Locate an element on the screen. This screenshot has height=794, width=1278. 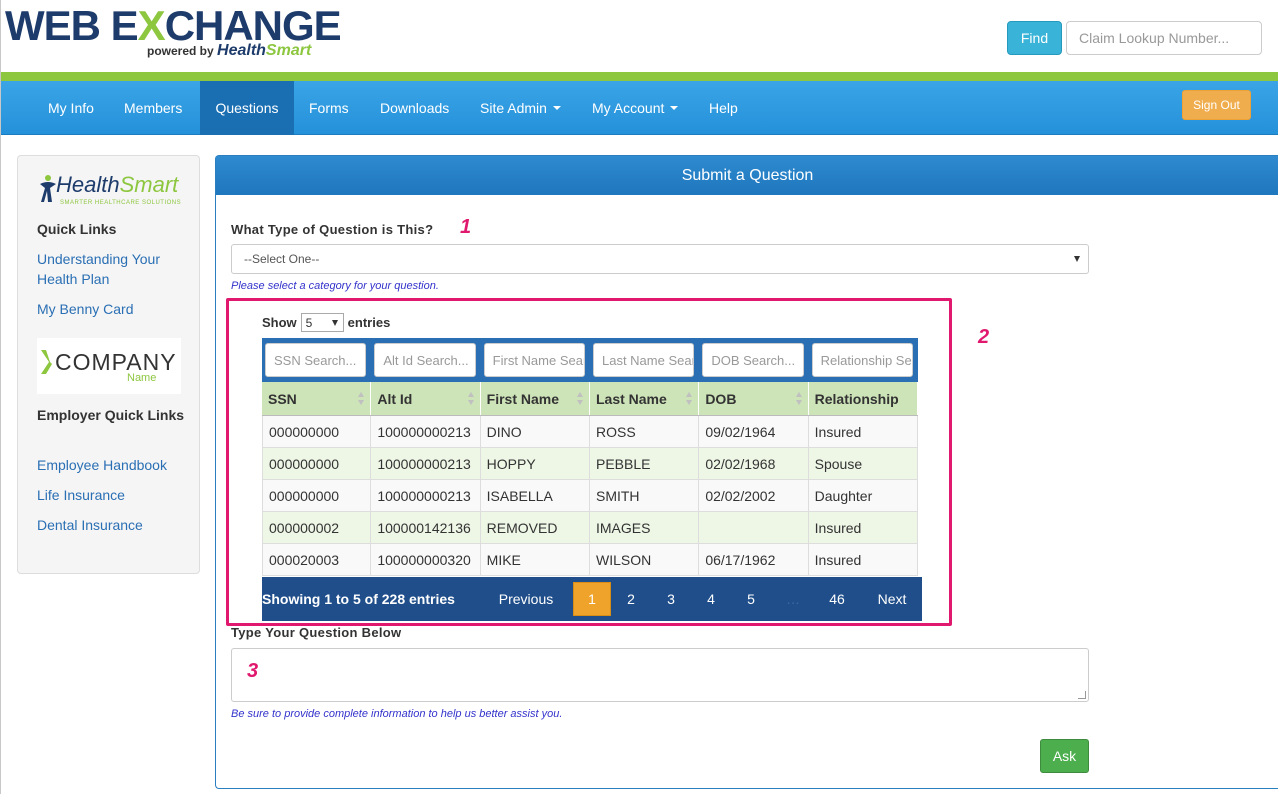
nav-members: Members is located at coordinates (153, 108).